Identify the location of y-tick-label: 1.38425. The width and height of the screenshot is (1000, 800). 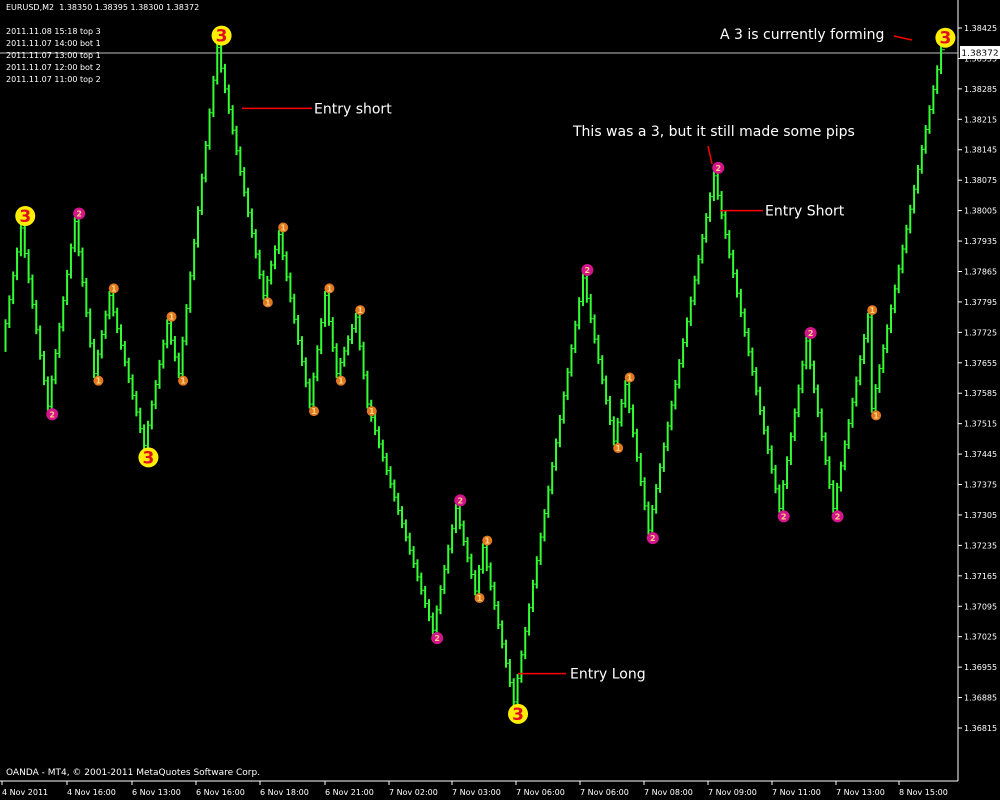
(980, 28).